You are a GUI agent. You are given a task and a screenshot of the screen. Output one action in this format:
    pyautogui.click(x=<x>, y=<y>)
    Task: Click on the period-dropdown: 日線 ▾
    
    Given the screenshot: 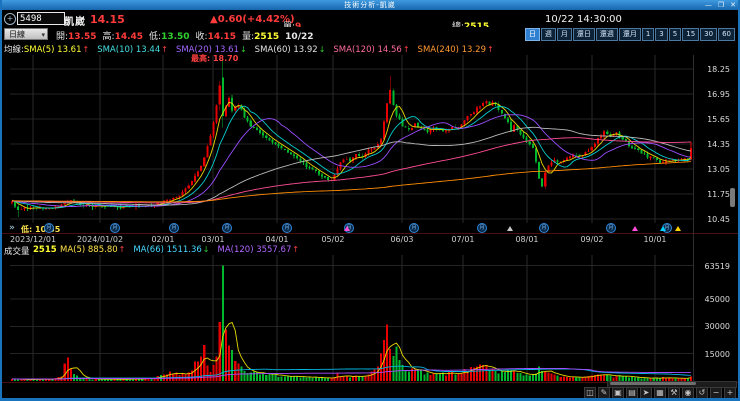 What is the action you would take?
    pyautogui.click(x=26, y=34)
    